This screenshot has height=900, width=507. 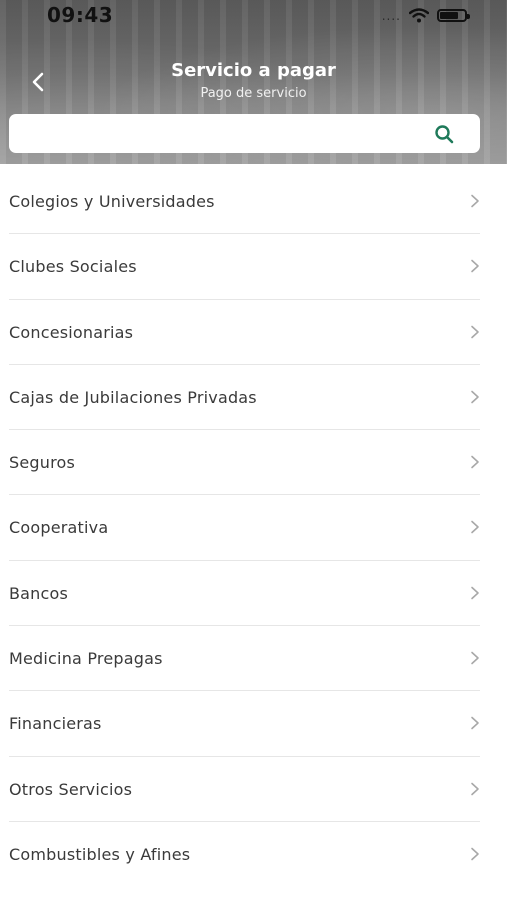 What do you see at coordinates (80, 15) in the screenshot?
I see `status-time: 09:43` at bounding box center [80, 15].